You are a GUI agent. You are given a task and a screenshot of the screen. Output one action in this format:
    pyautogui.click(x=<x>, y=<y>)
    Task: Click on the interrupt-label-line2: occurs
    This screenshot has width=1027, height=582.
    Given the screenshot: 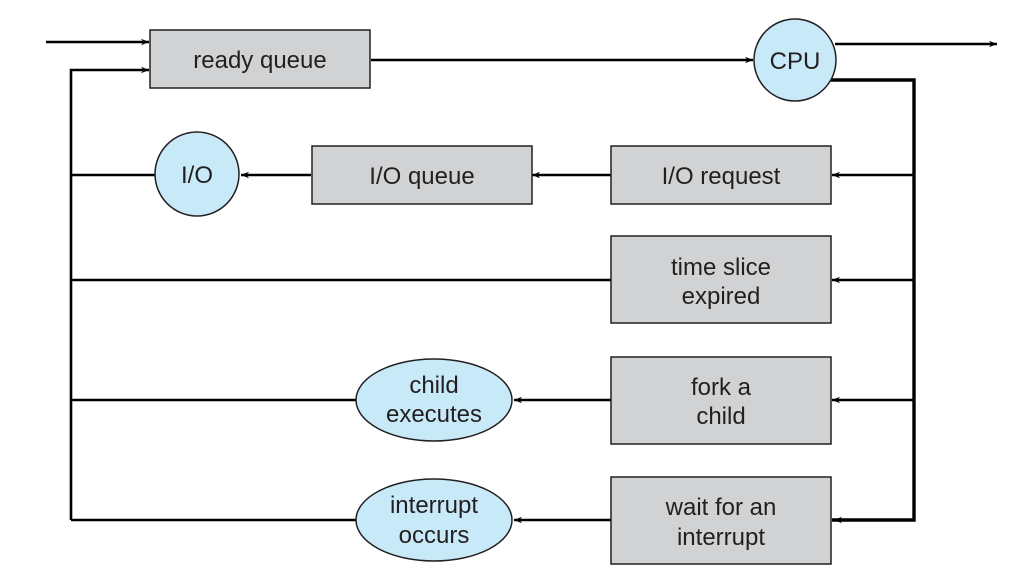 What is the action you would take?
    pyautogui.click(x=434, y=535)
    